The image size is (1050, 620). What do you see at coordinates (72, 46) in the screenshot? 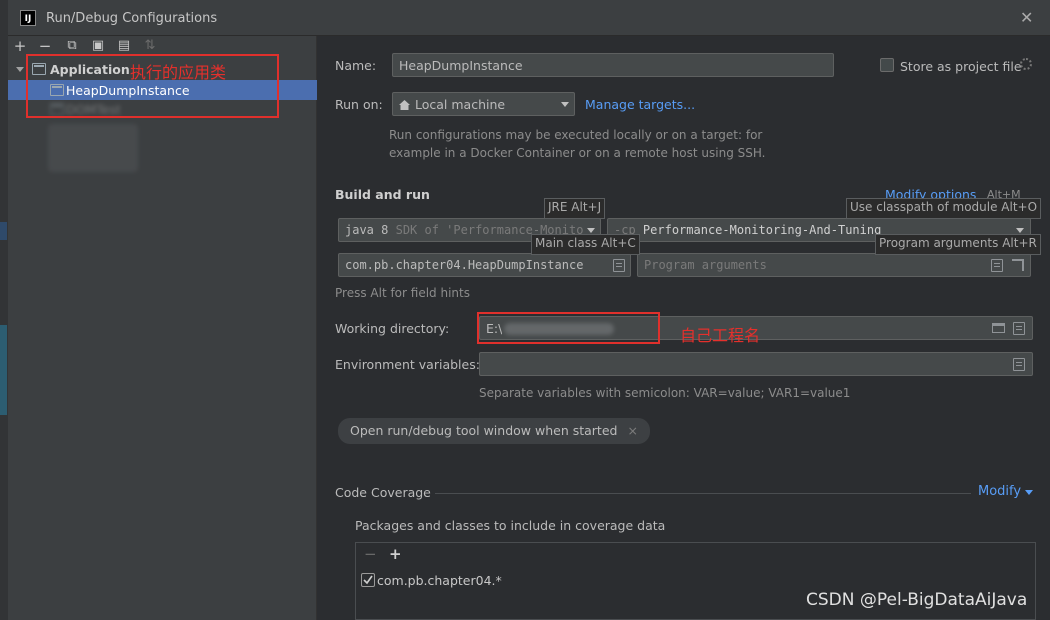
I see `copy-icon: ⧉` at bounding box center [72, 46].